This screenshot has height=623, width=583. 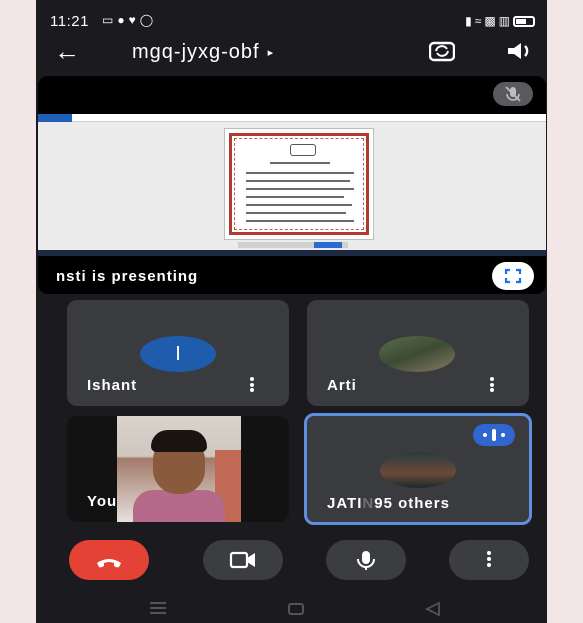 I want to click on cast-icon: ▭, so click(x=110, y=20).